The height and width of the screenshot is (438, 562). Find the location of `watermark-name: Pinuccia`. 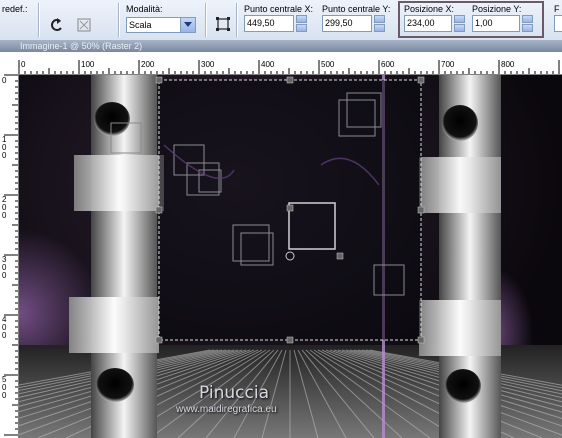

watermark-name: Pinuccia is located at coordinates (234, 393).